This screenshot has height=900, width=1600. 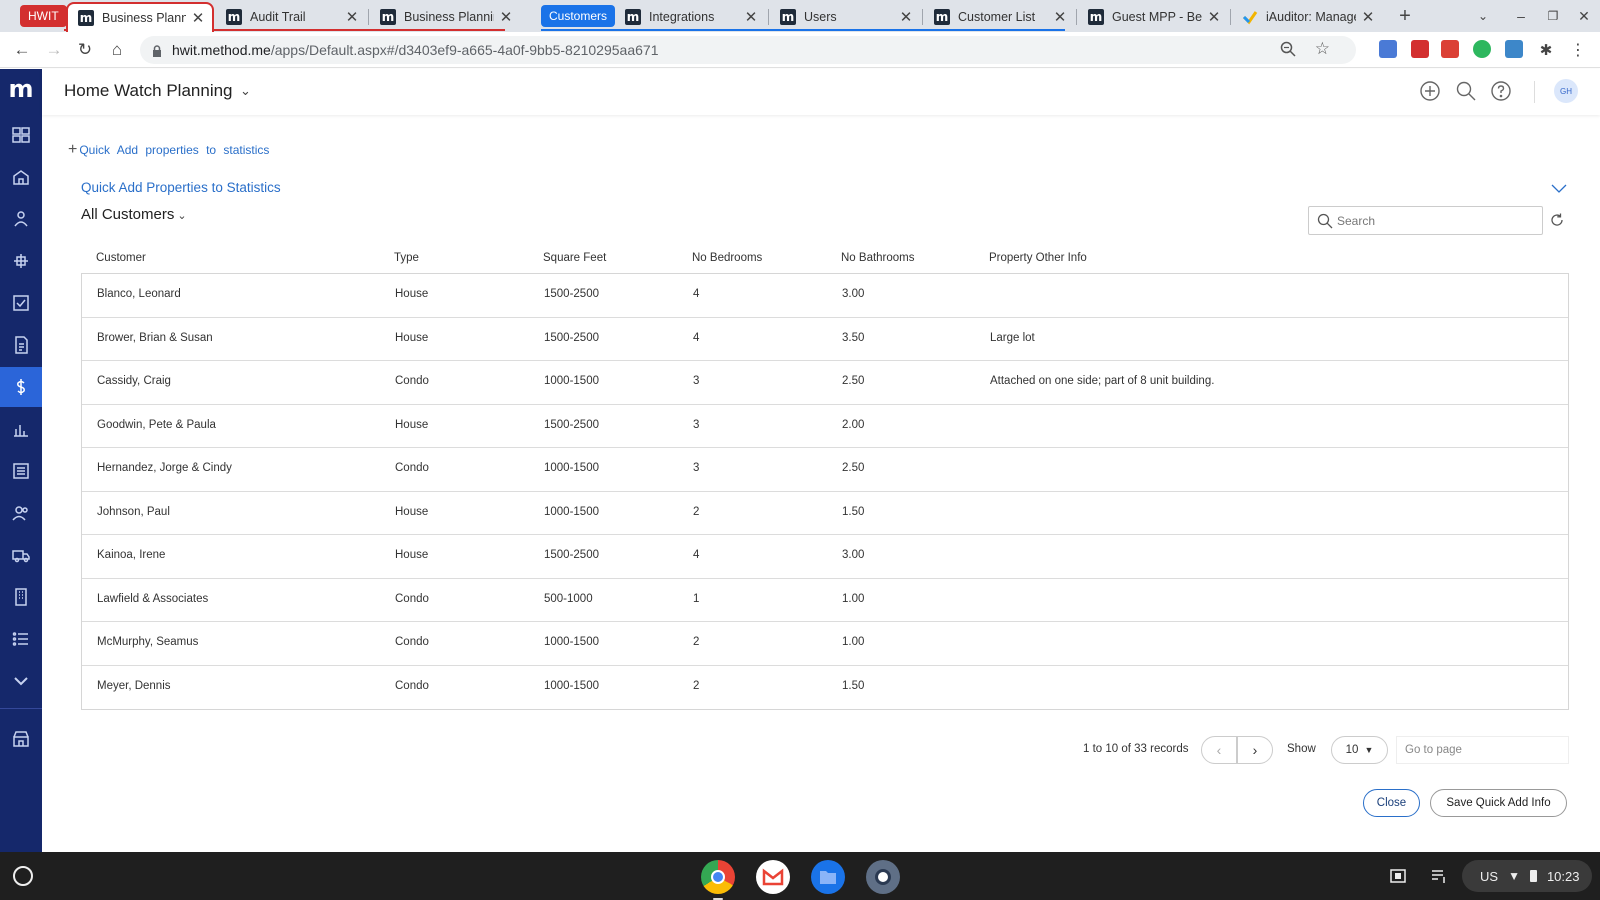 What do you see at coordinates (1307, 17) in the screenshot?
I see `tab-iauditor: iAuditor: Manage ✕` at bounding box center [1307, 17].